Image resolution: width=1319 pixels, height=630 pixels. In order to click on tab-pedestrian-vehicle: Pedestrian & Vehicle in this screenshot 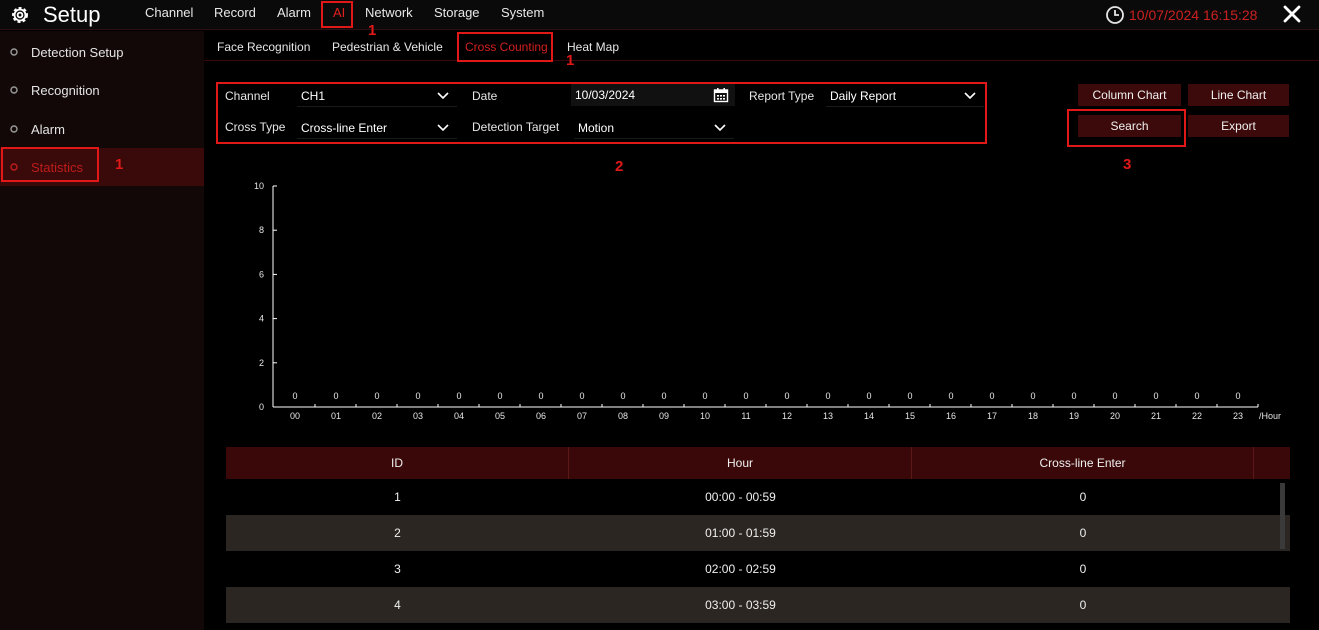, I will do `click(387, 47)`.